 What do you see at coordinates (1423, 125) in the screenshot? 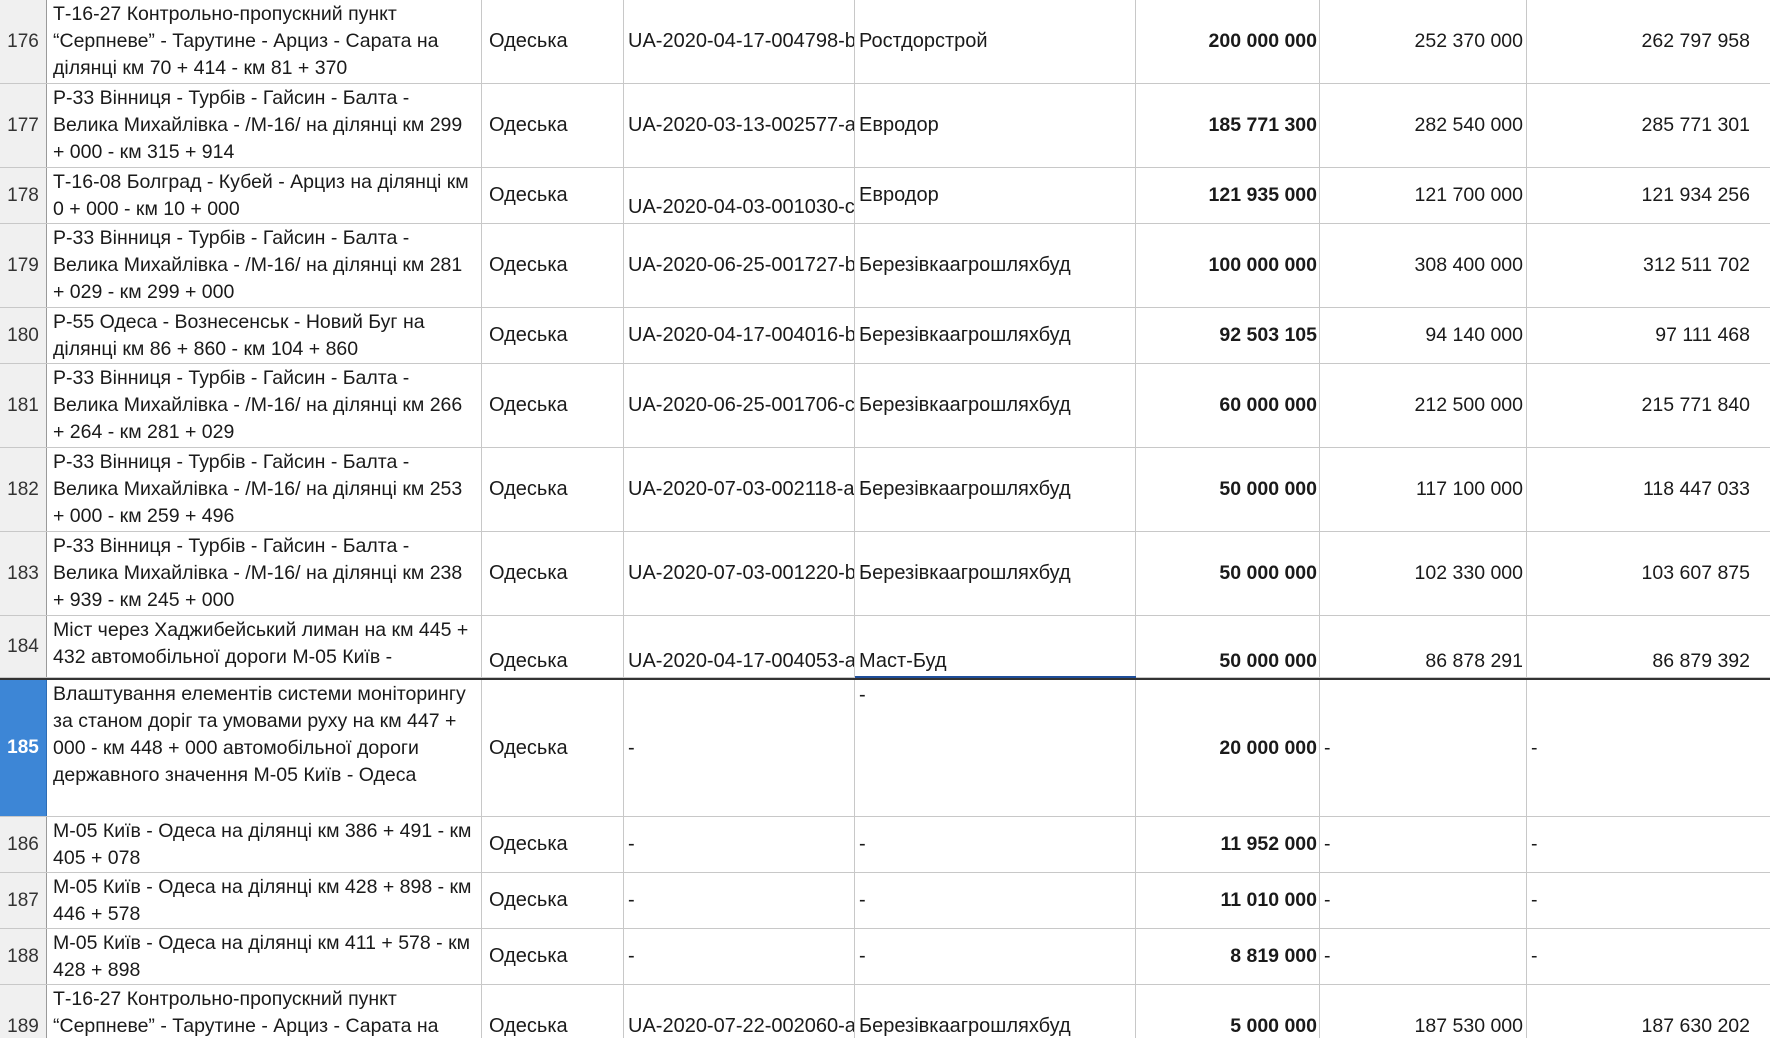
I see `cell-value-1: 282 540 000` at bounding box center [1423, 125].